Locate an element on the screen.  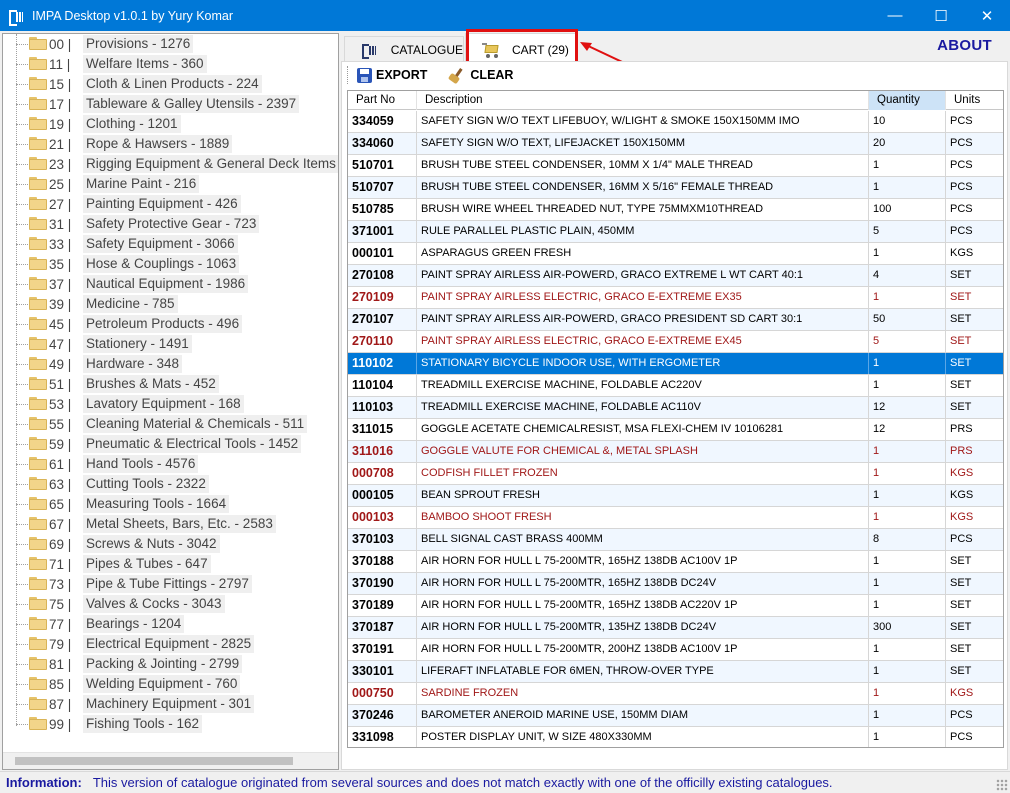
cell-quantity: 20 is located at coordinates (907, 143).